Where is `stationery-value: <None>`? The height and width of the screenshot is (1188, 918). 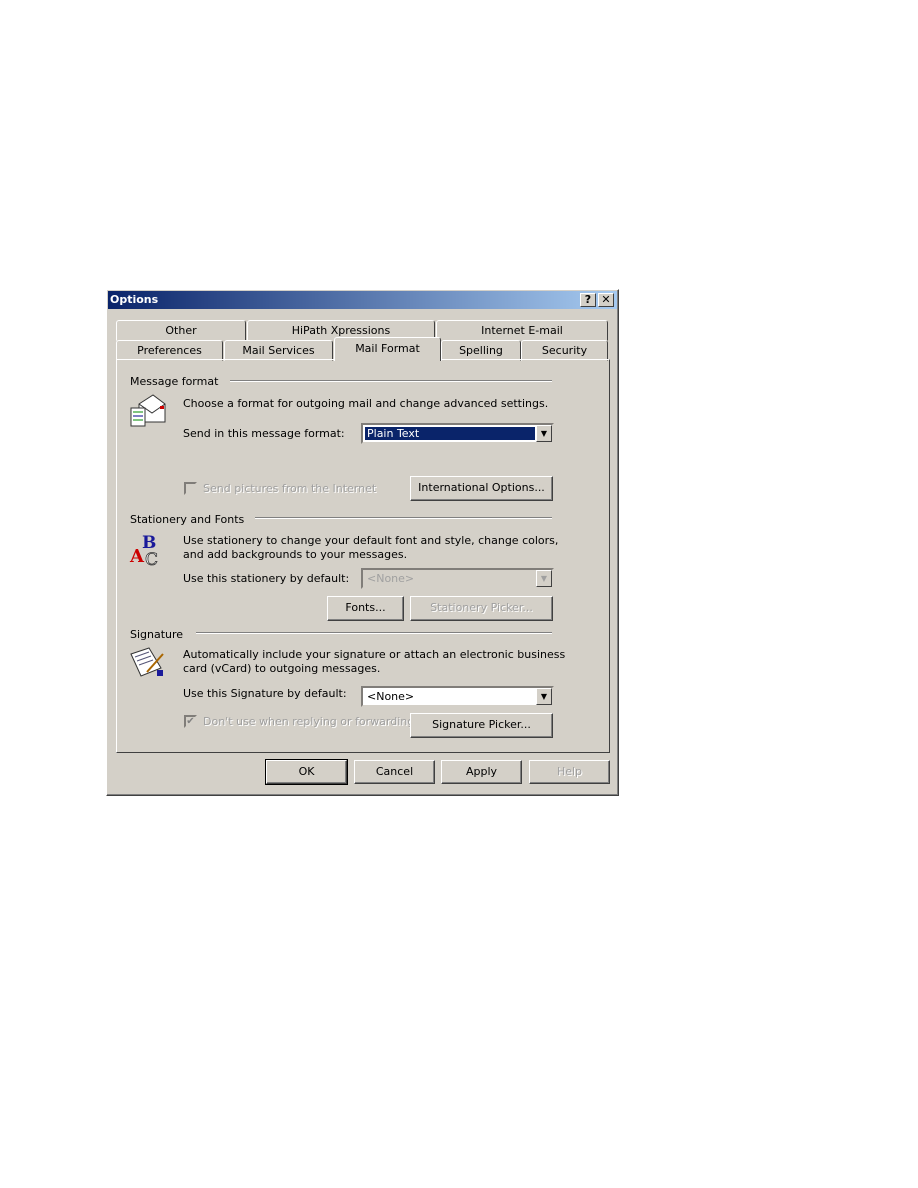 stationery-value: <None> is located at coordinates (391, 578).